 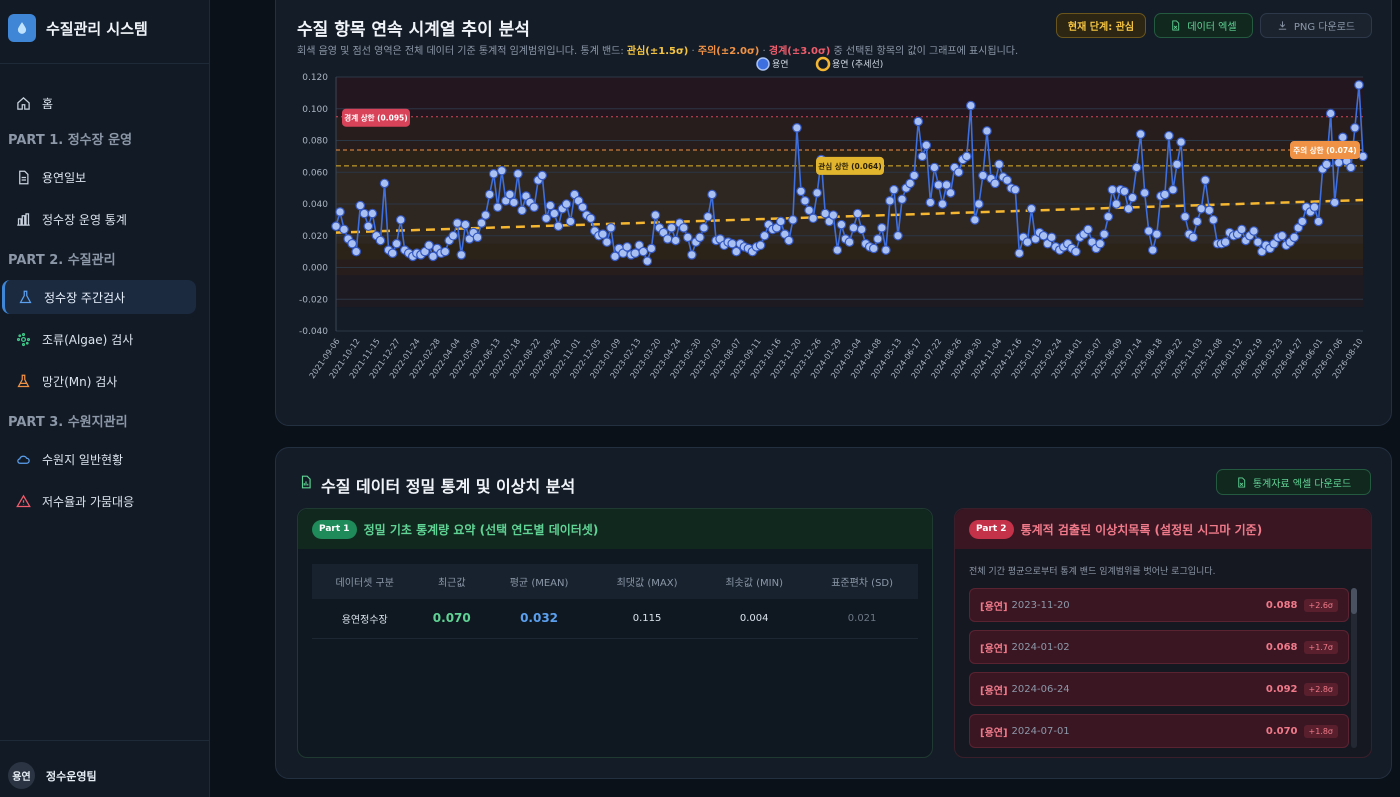 What do you see at coordinates (315, 110) in the screenshot?
I see `y-tick-label: 0.100` at bounding box center [315, 110].